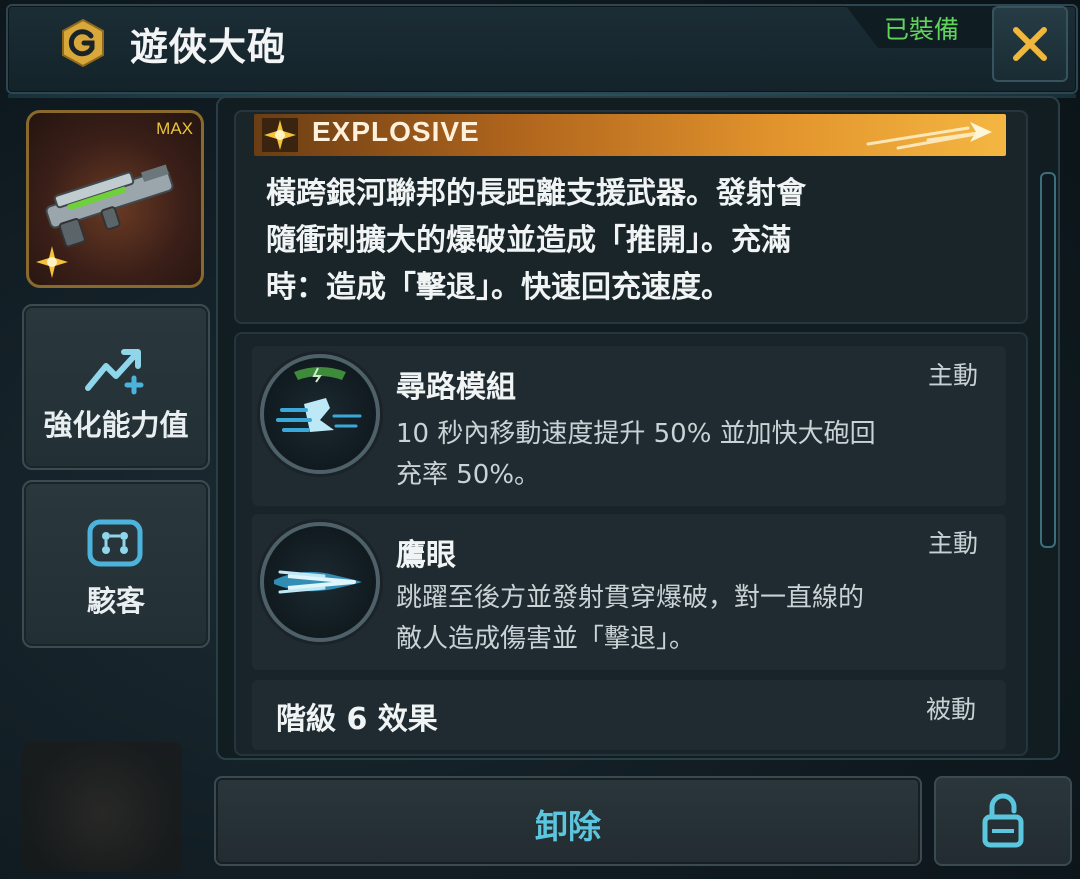 This screenshot has height=879, width=1080. Describe the element at coordinates (676, 455) in the screenshot. I see `skill-description: 10 秒內移動速度提升 50% 並加快大砲回 充率 50%。` at that location.